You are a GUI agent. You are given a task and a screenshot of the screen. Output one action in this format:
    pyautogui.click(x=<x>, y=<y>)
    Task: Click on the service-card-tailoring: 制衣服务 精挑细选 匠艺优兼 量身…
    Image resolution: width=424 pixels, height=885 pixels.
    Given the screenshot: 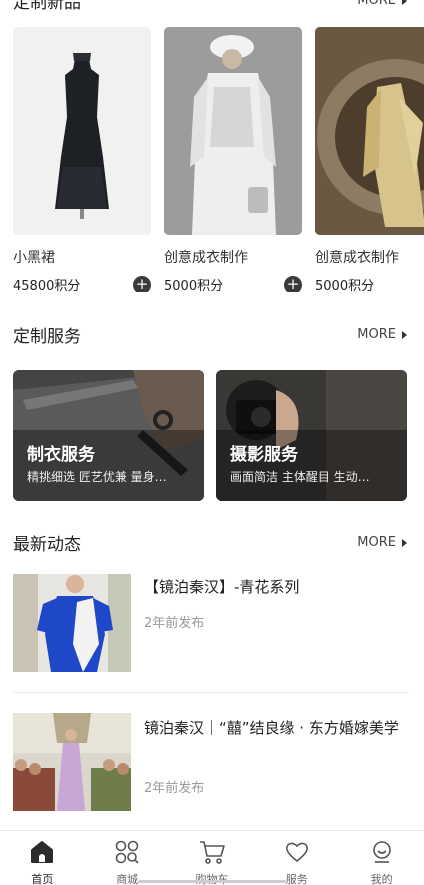 What is the action you would take?
    pyautogui.click(x=108, y=435)
    